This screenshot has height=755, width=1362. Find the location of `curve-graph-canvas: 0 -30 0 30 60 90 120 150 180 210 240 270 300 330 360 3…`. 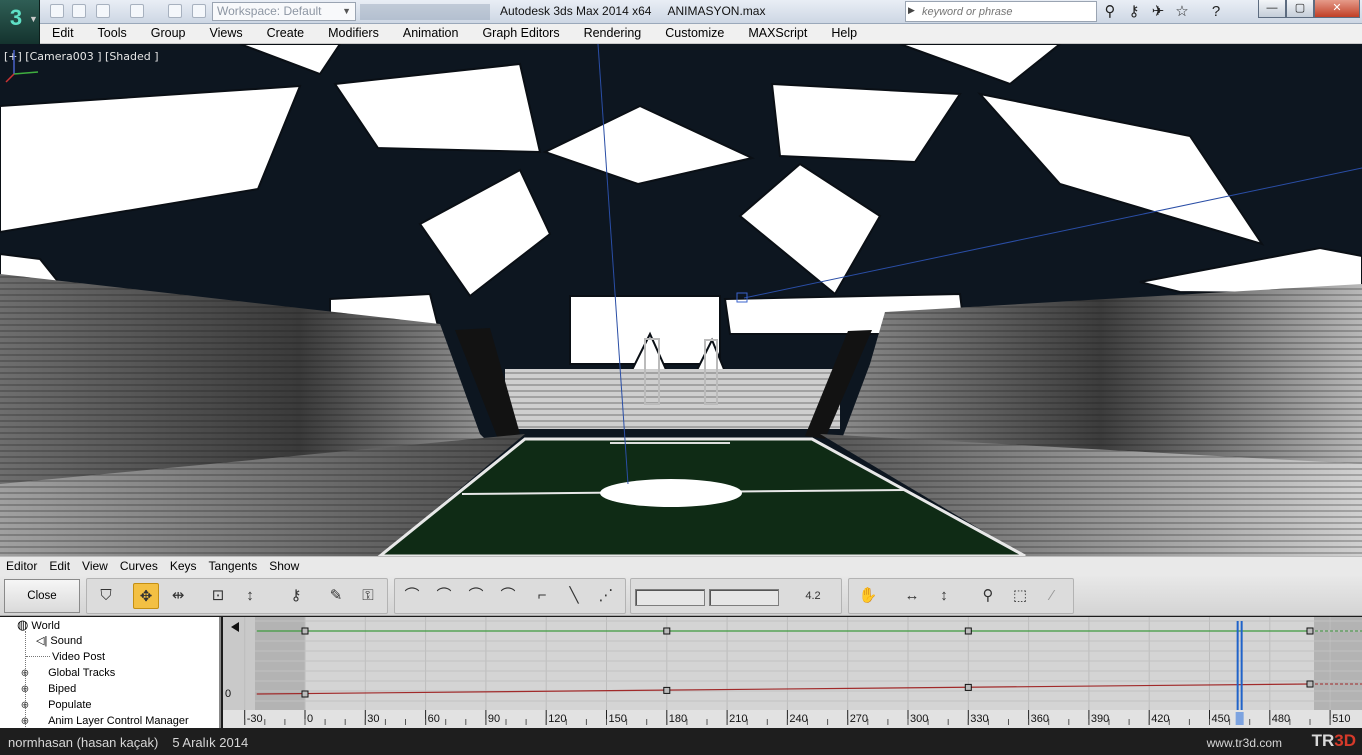

curve-graph-canvas: 0 -30 0 30 60 90 120 150 180 210 240 270 300 330 360 3… is located at coordinates (792, 672).